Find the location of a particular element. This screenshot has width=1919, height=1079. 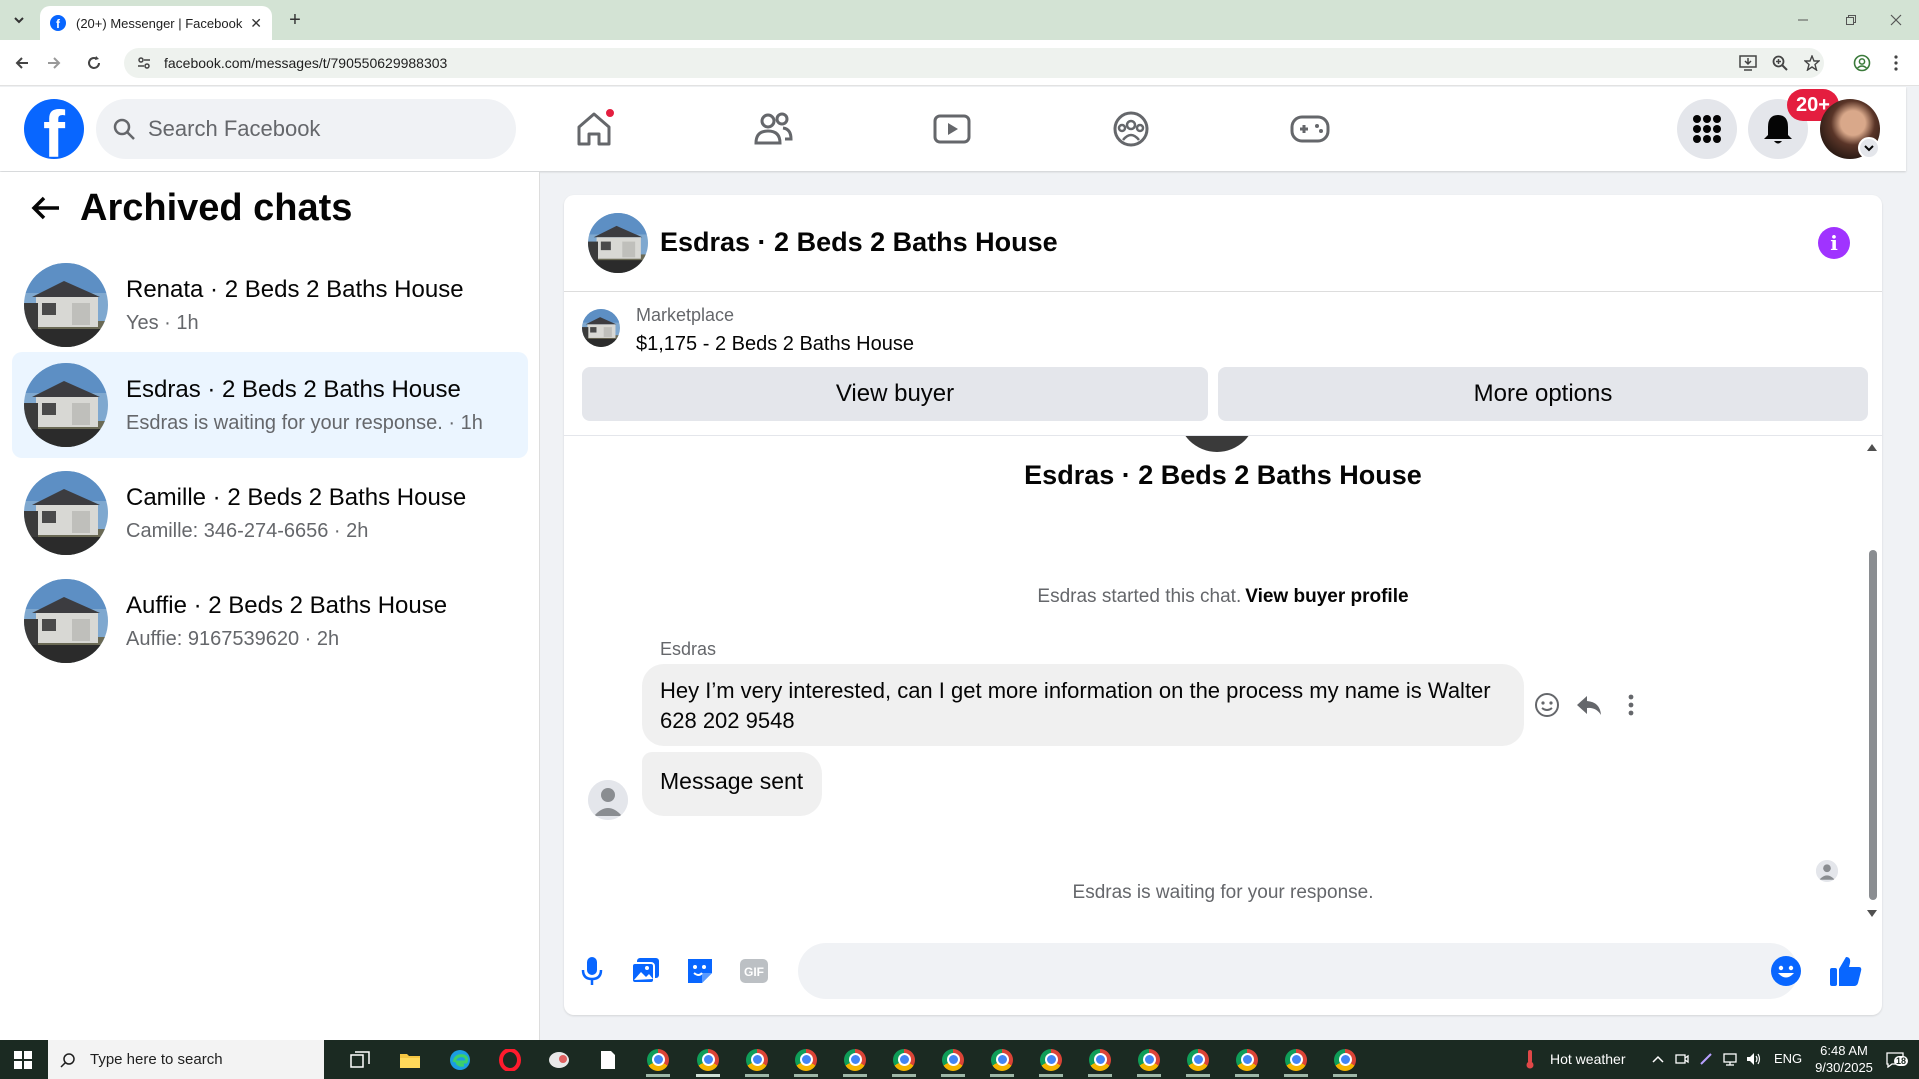

clock-time: 6:48 AM is located at coordinates (1844, 1050).